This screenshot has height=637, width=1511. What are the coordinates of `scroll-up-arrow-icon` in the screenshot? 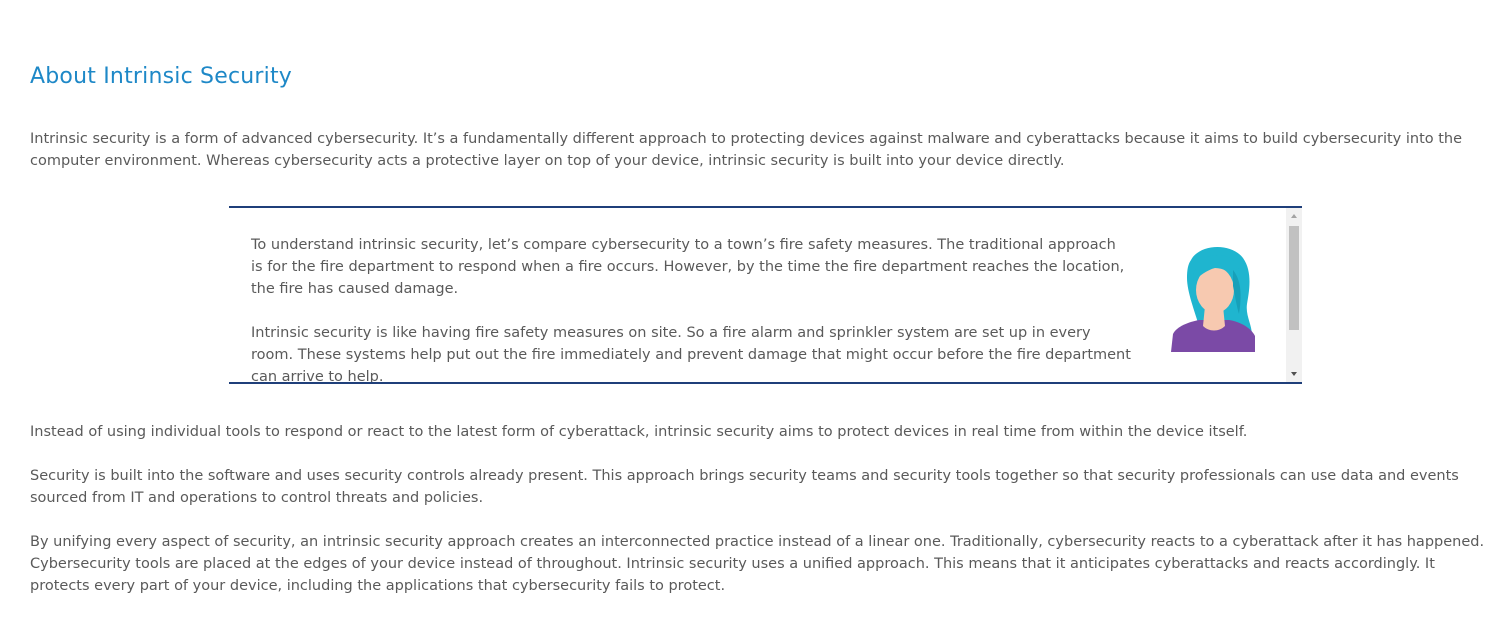 It's located at (1294, 216).